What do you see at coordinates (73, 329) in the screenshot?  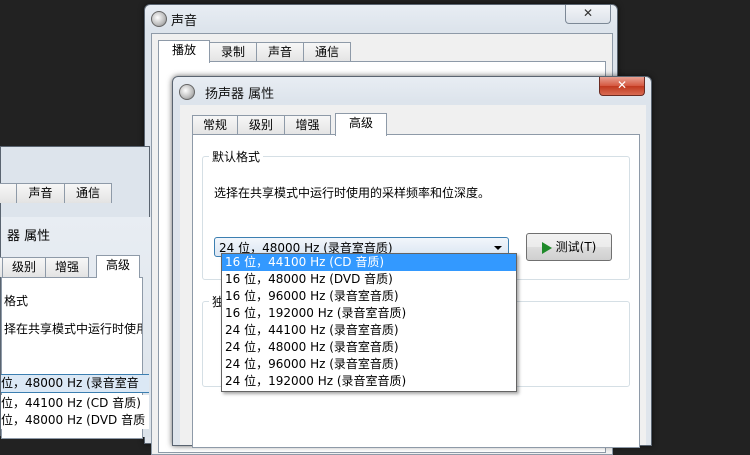 I see `left-description: 择在共享模式中运行时使用` at bounding box center [73, 329].